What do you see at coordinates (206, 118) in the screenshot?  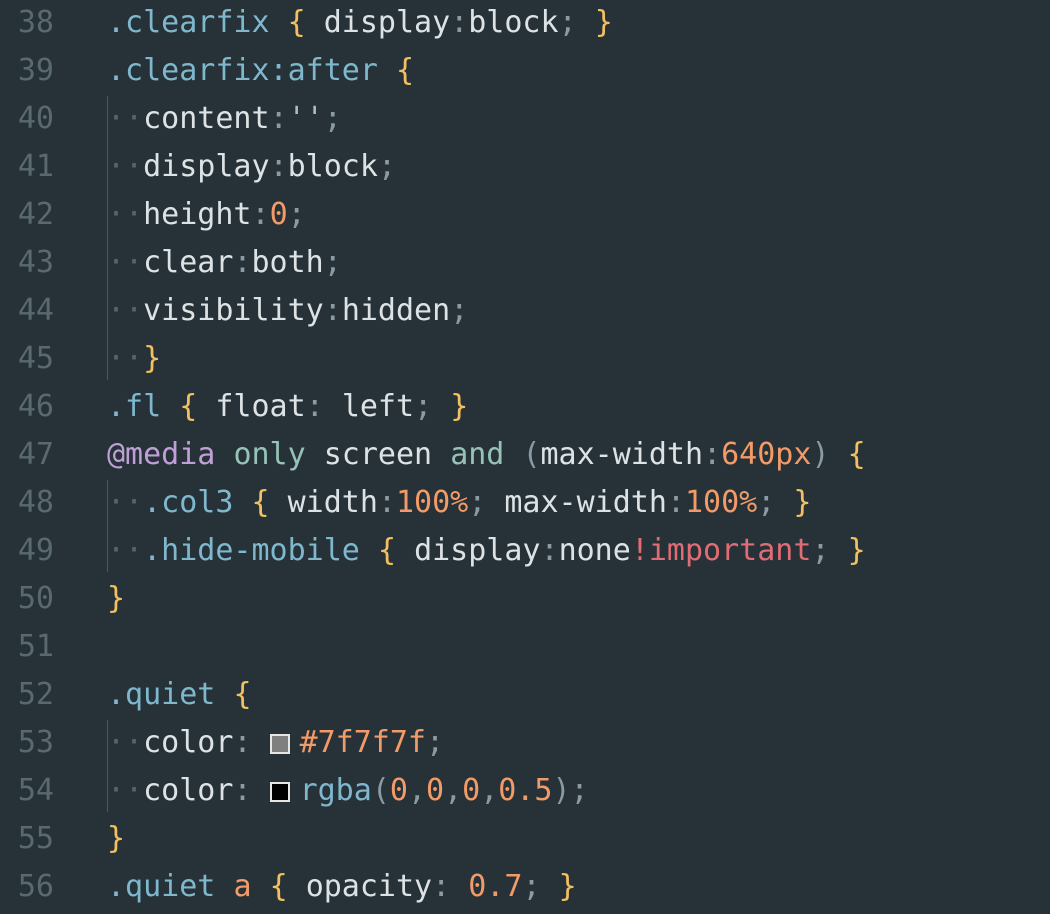 I see `code-token: content` at bounding box center [206, 118].